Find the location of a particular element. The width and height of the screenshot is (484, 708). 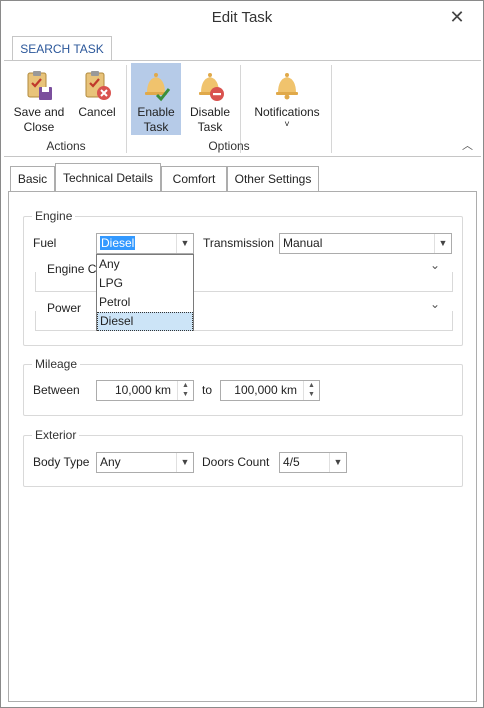

tab-other-settings: Other Settings is located at coordinates (273, 178).